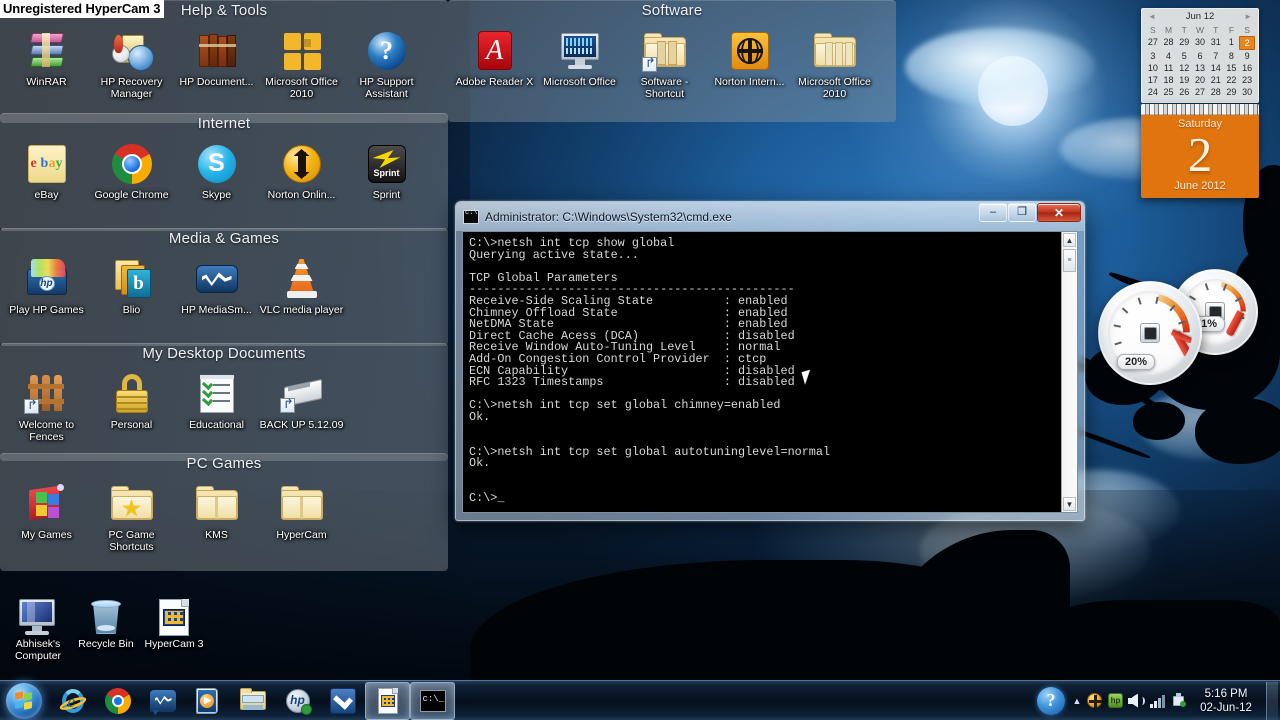 This screenshot has height=720, width=1280. What do you see at coordinates (640, 700) in the screenshot?
I see `taskbar: e hp c:\_ ? ▲ hp 5:16 PM 02-Jun-12` at bounding box center [640, 700].